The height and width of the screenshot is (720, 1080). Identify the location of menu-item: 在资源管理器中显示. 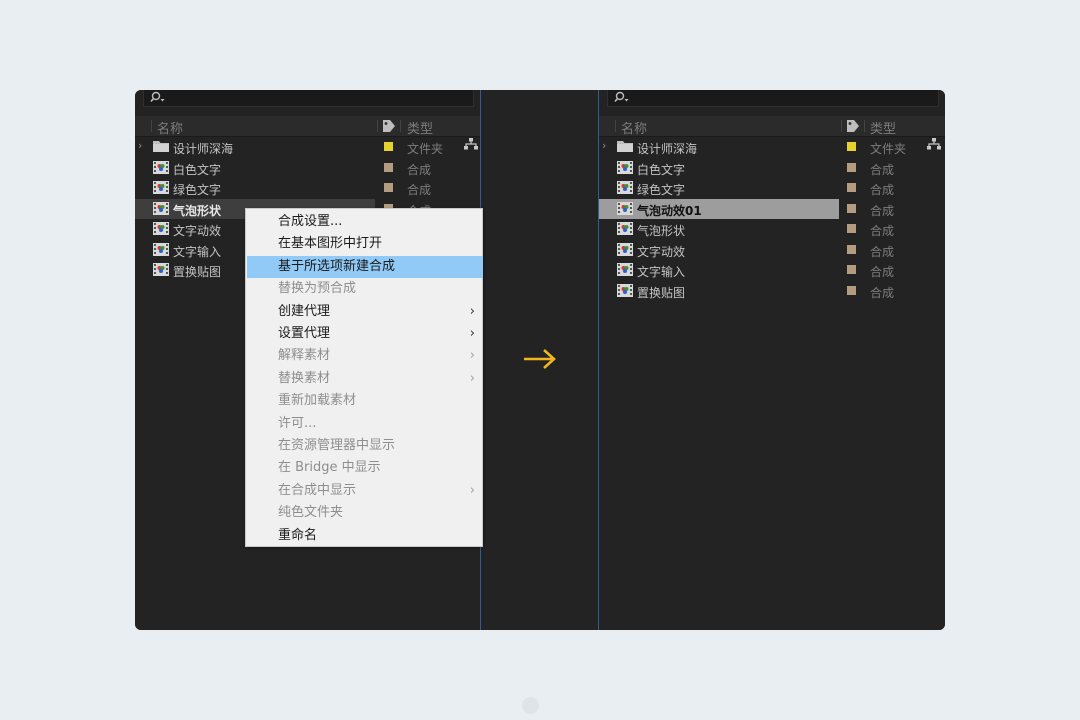
(365, 446).